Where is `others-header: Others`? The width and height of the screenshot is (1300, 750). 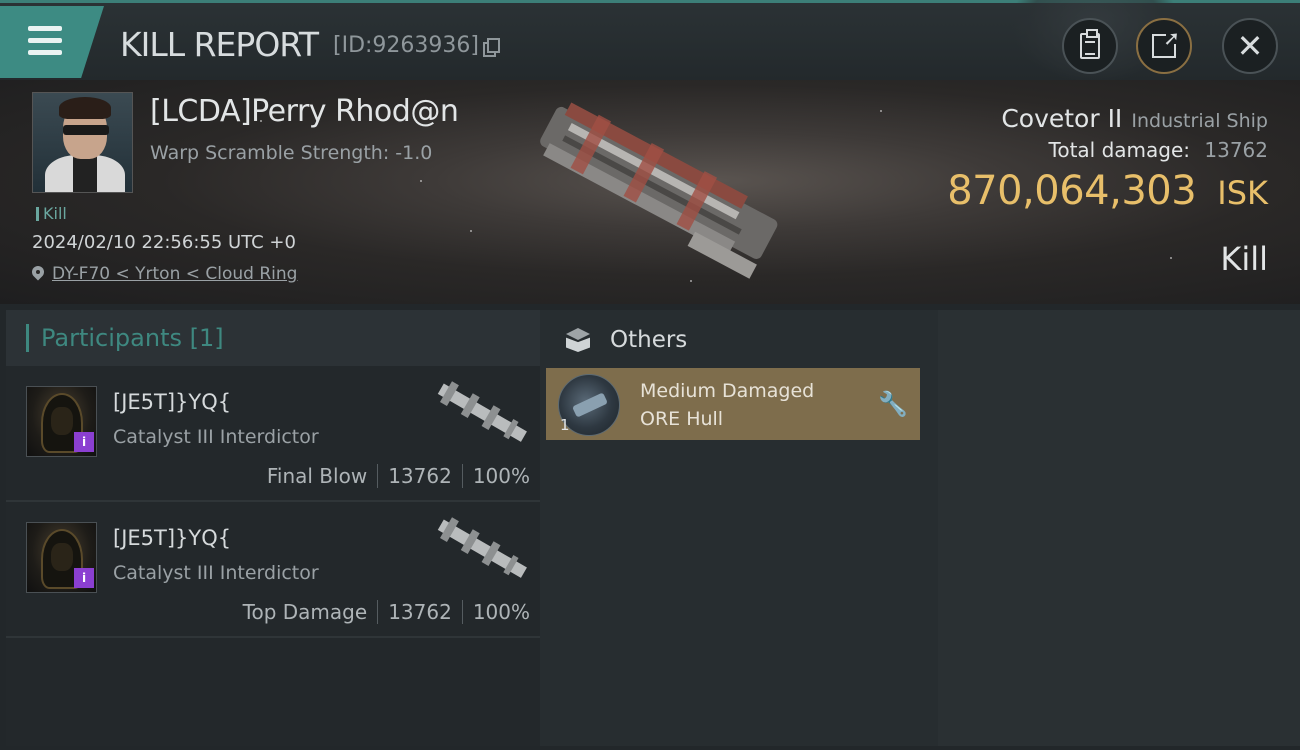
others-header: Others is located at coordinates (739, 340).